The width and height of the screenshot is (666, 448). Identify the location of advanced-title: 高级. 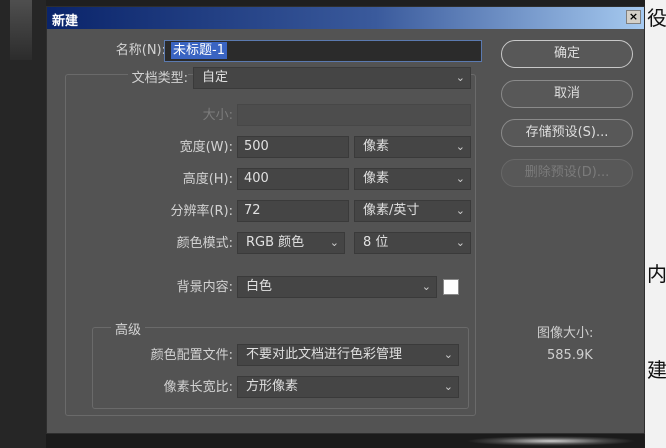
(128, 328).